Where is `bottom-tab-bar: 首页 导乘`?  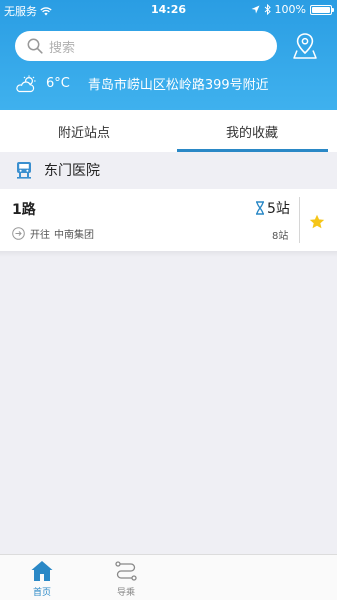 bottom-tab-bar: 首页 导乘 is located at coordinates (168, 577).